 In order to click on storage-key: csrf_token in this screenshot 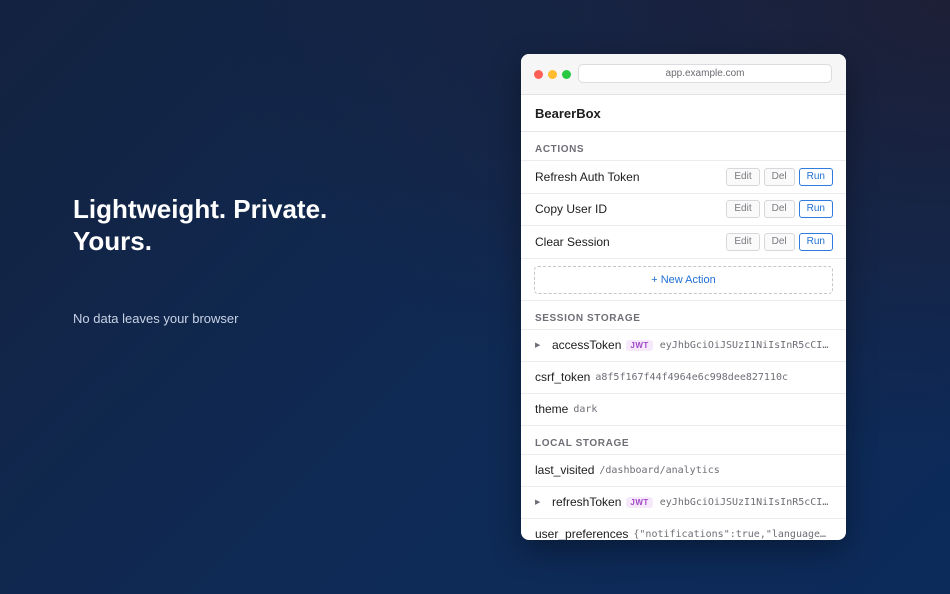, I will do `click(563, 377)`.